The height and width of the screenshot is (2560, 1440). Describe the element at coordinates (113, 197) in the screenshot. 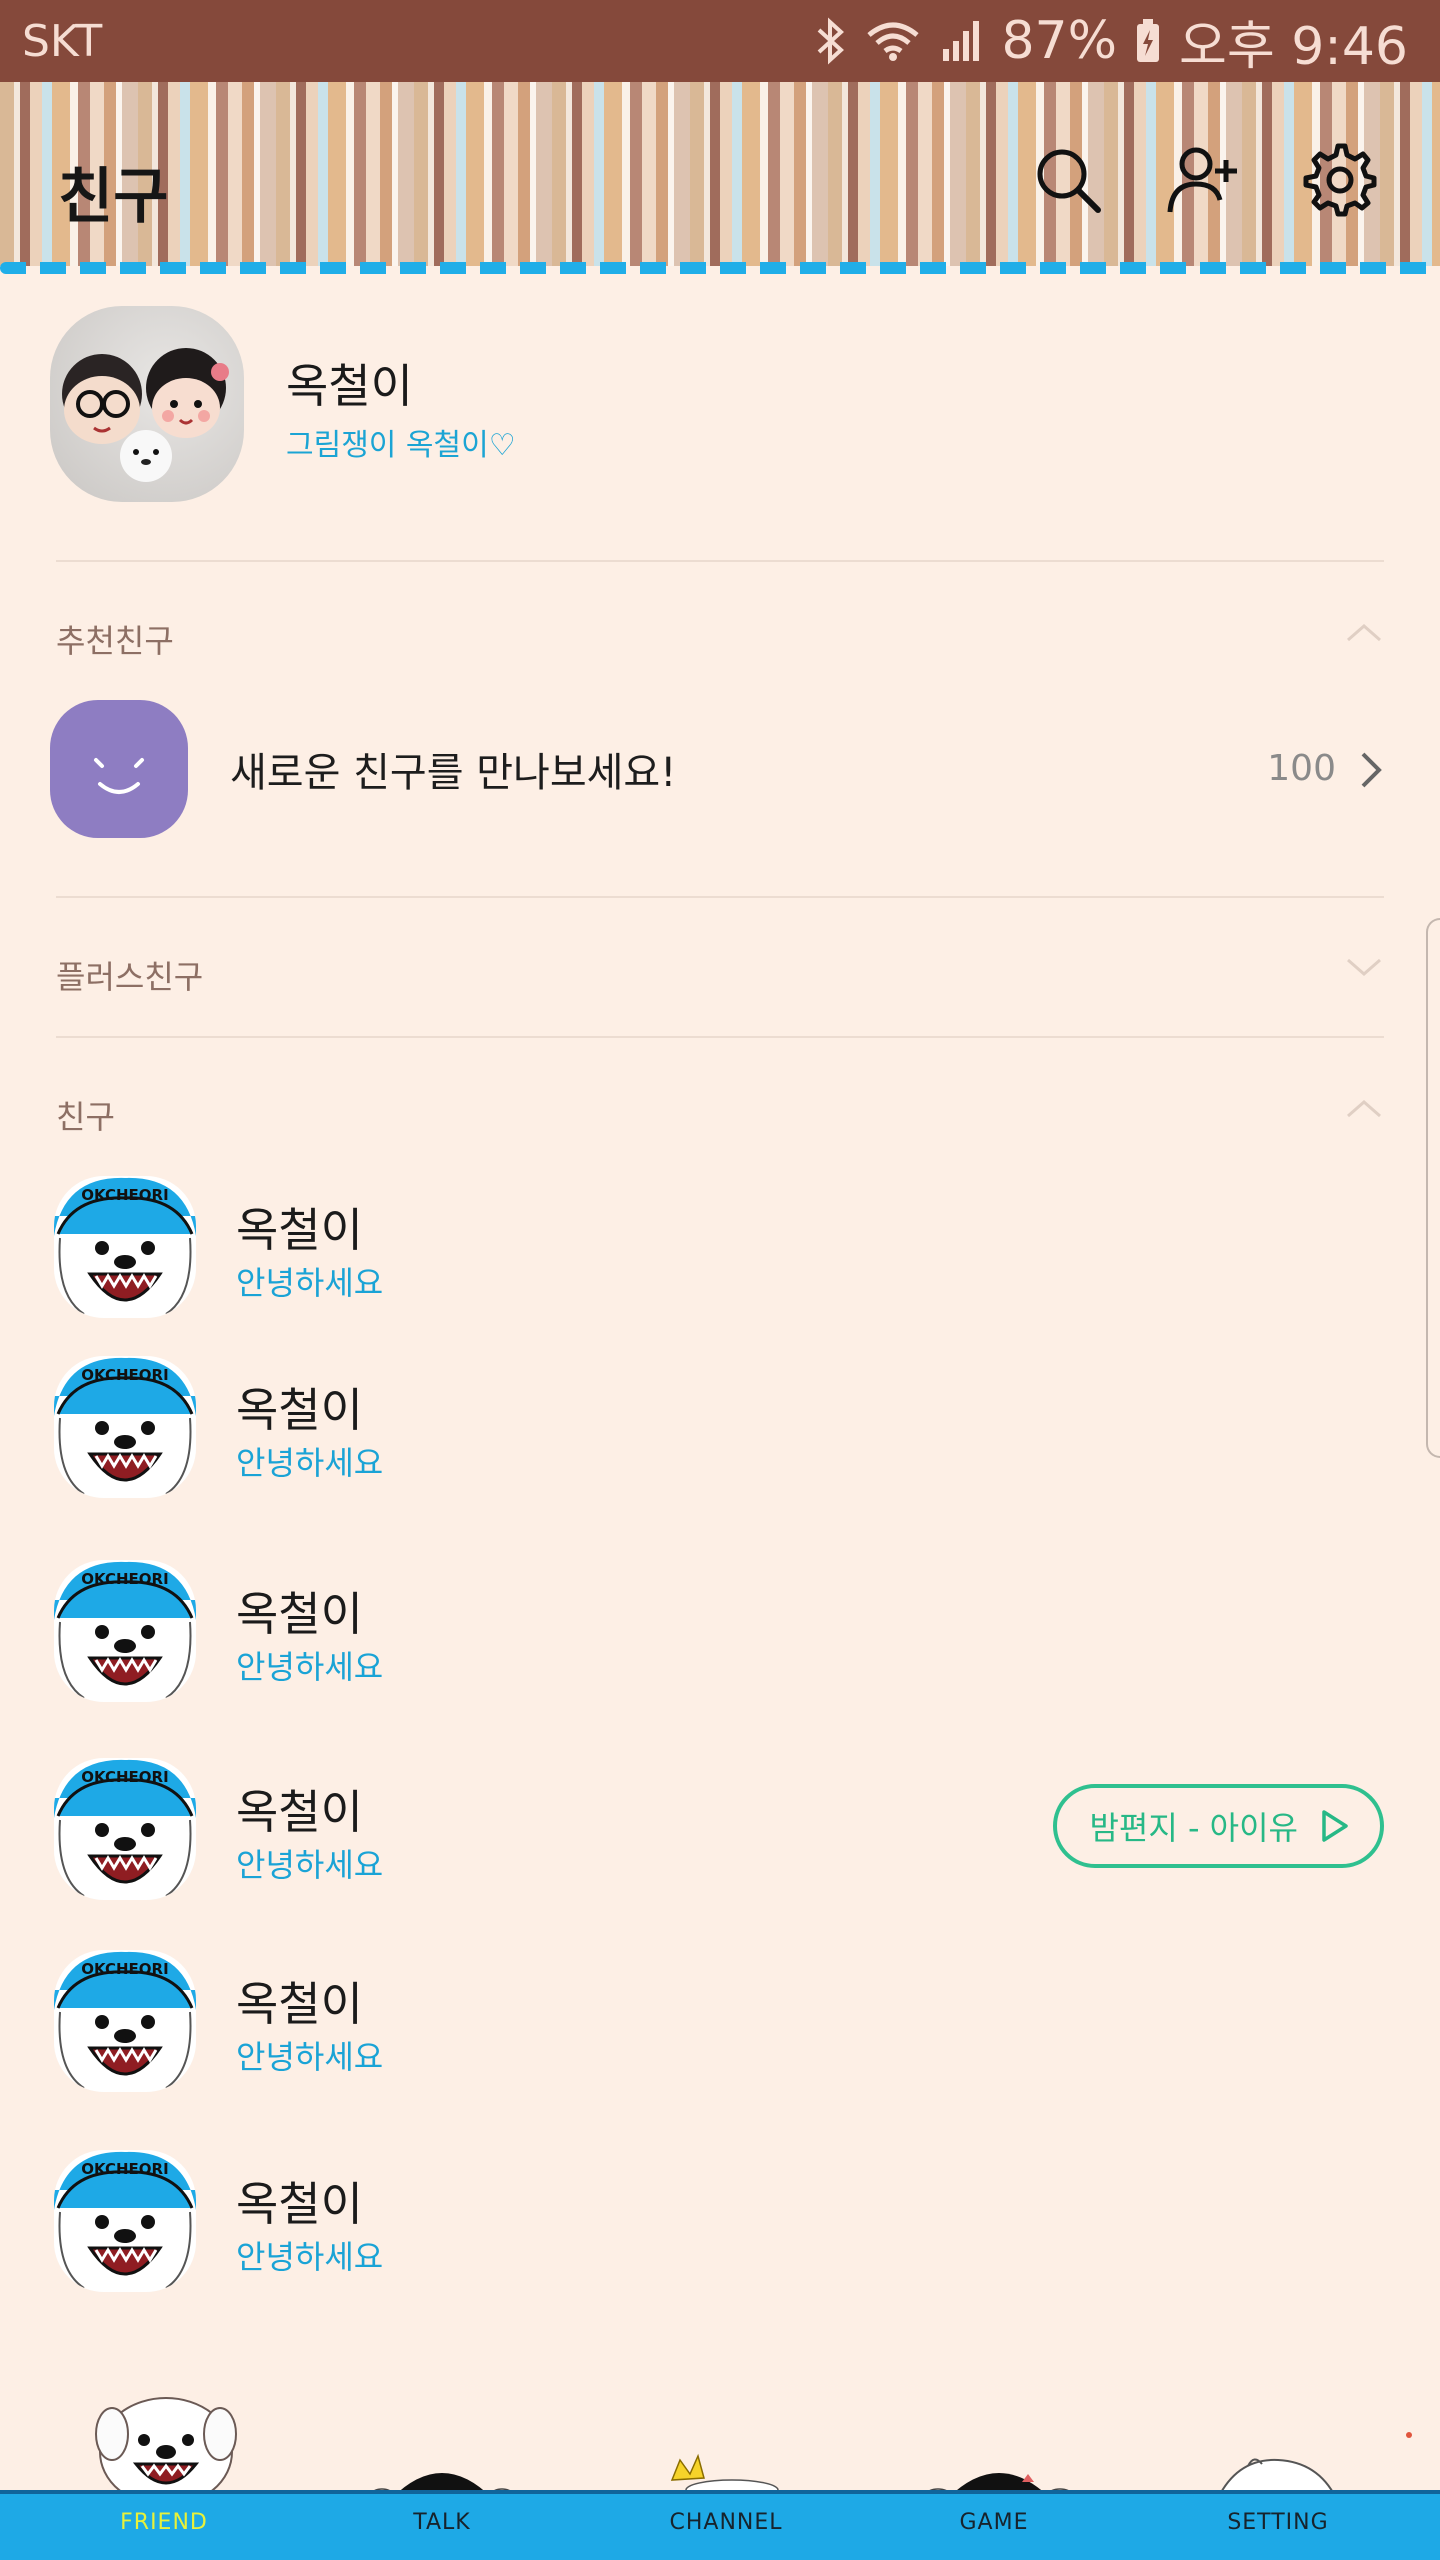

I see `page-title: 친구` at that location.